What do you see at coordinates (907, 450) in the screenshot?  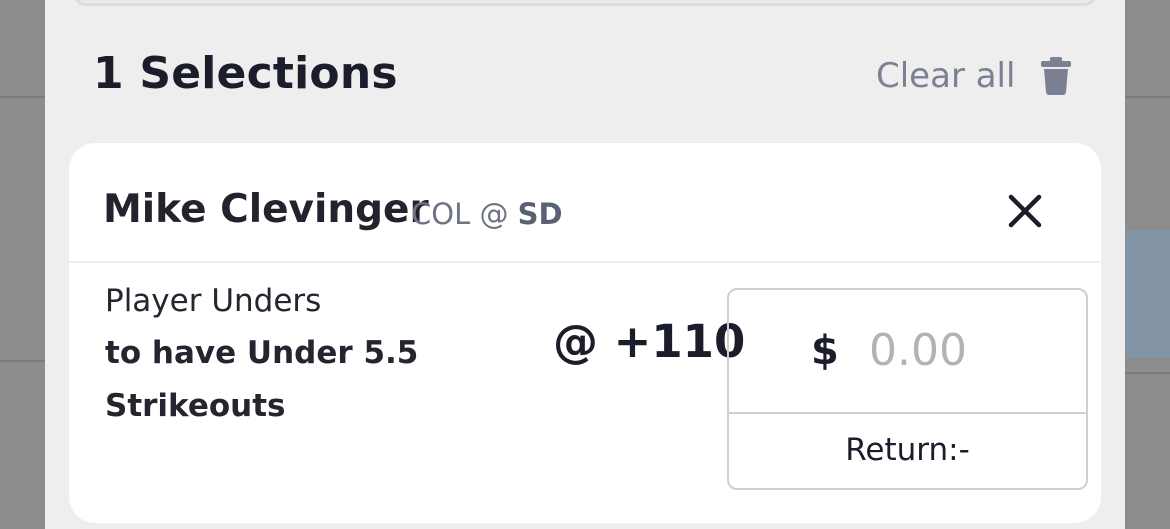 I see `return-text: Return:-` at bounding box center [907, 450].